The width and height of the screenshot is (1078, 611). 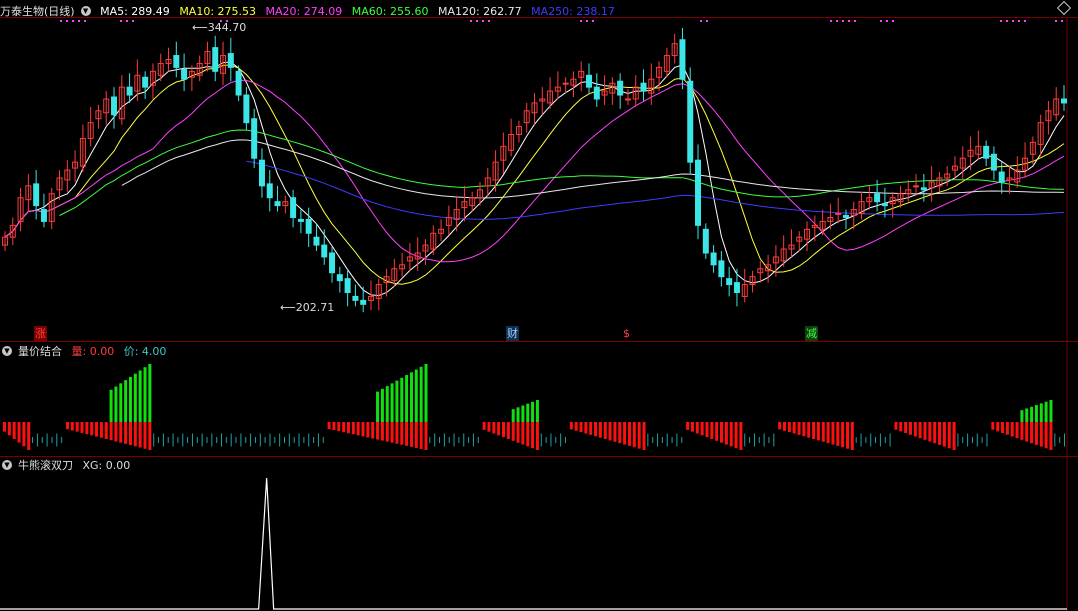 What do you see at coordinates (626, 333) in the screenshot?
I see `marker-dollar: $` at bounding box center [626, 333].